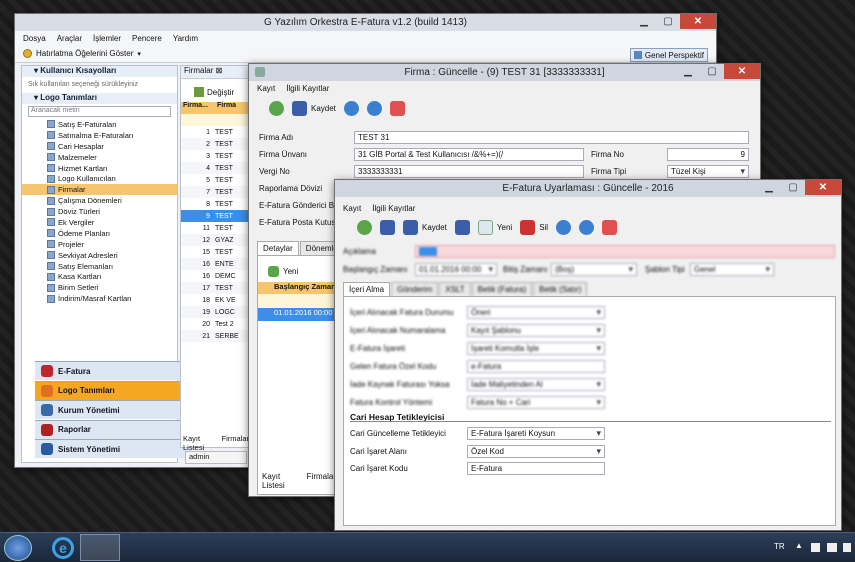 This screenshot has height=562, width=855. Describe the element at coordinates (469, 171) in the screenshot. I see `vergi-no-input: 3333333331` at that location.